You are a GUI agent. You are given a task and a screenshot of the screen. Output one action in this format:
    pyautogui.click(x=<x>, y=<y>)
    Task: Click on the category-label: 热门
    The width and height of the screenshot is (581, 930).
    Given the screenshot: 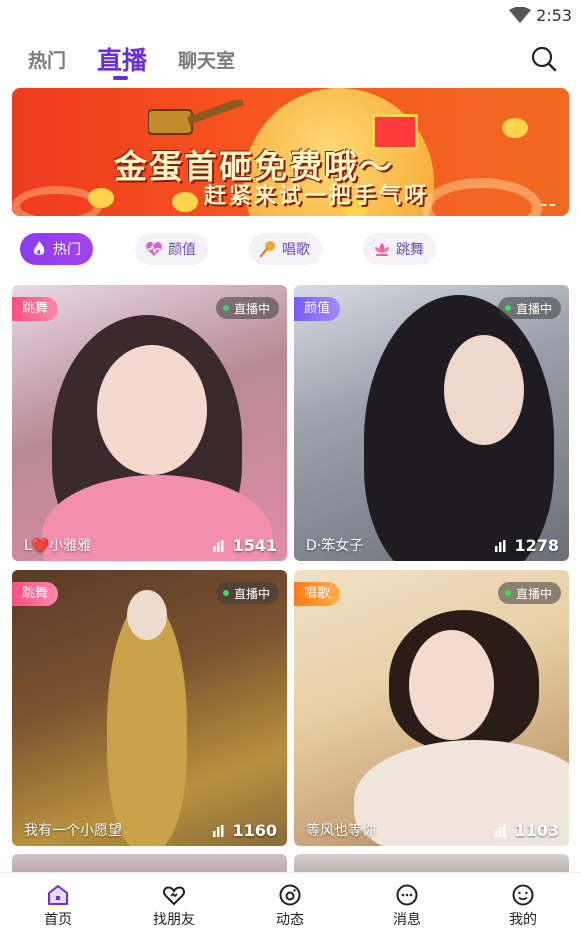 What is the action you would take?
    pyautogui.click(x=67, y=250)
    